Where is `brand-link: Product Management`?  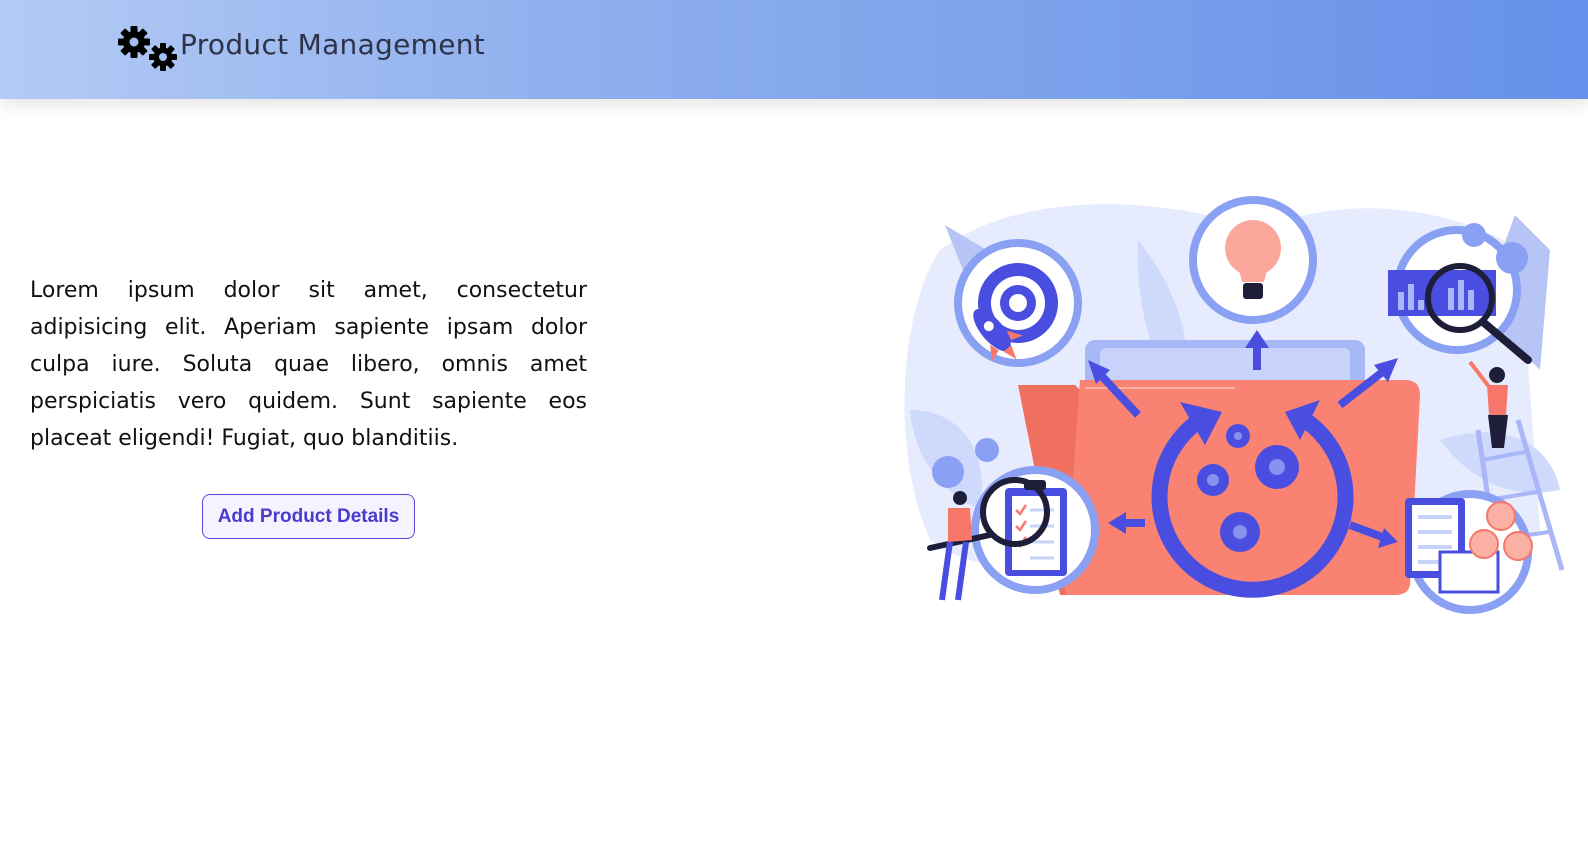
brand-link: Product Management is located at coordinates (301, 48).